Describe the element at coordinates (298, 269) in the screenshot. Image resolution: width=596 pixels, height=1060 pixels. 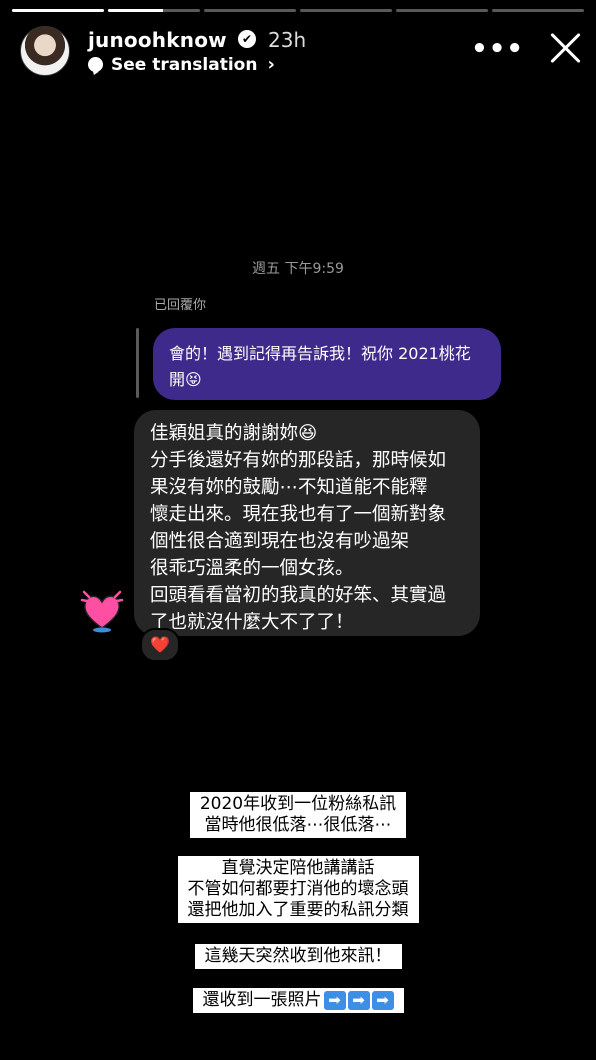
I see `chat-timestamp: 週五 下午9:59` at that location.